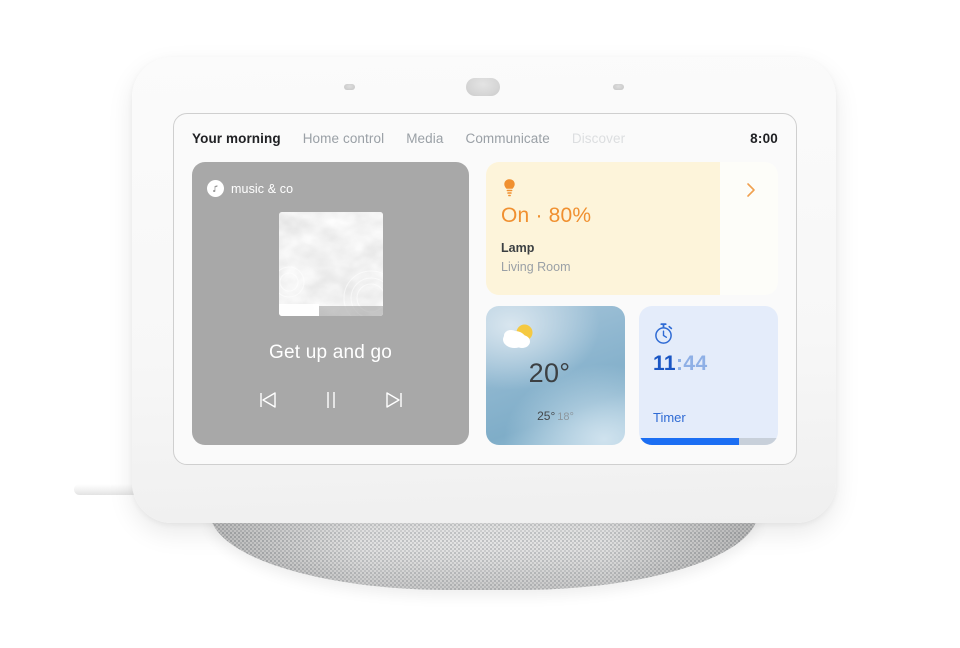 This screenshot has height=648, width=960. I want to click on music-note-icon, so click(215, 188).